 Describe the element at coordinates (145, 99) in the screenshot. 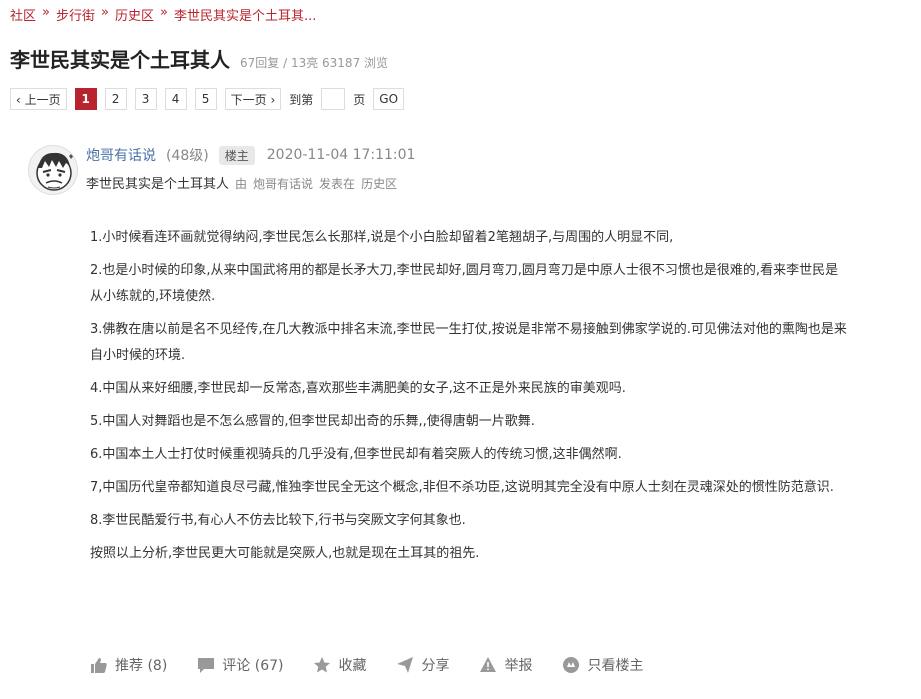

I see `page-3-button: 3` at that location.